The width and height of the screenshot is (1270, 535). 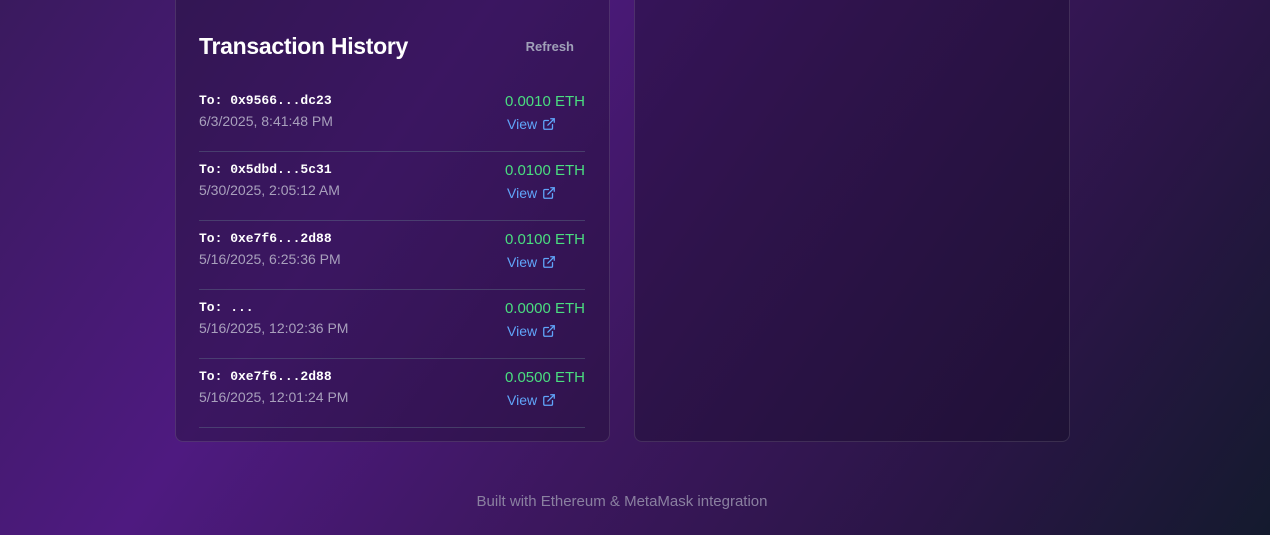 What do you see at coordinates (544, 308) in the screenshot?
I see `transaction-amount: 0.0000 ETH` at bounding box center [544, 308].